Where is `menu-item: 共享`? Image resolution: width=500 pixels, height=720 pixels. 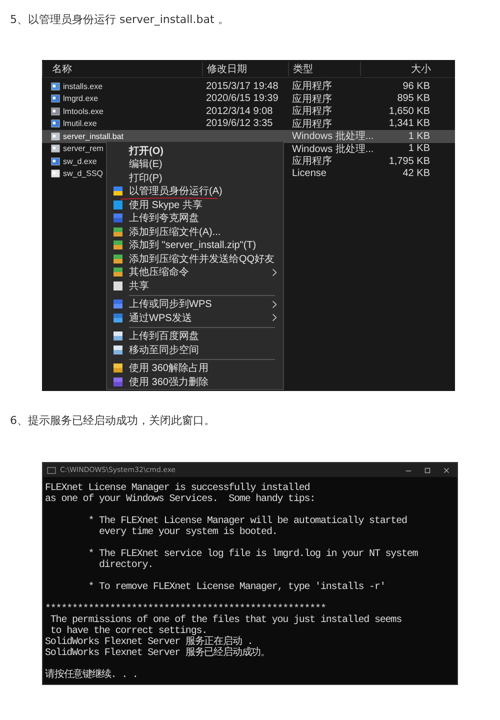 menu-item: 共享 is located at coordinates (195, 285).